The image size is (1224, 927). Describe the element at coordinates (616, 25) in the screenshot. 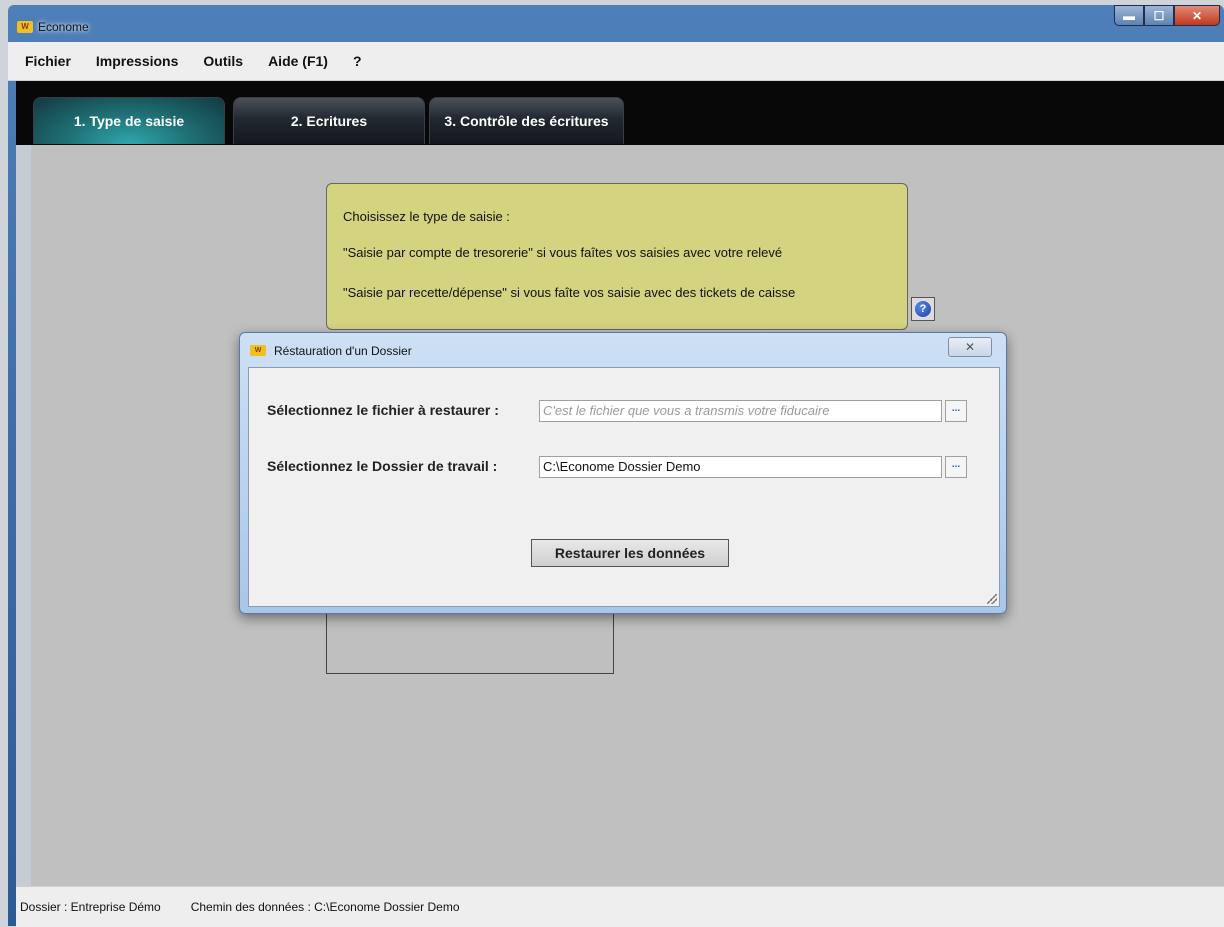

I see `title-bar: W Econome ▬ ☐ ✕` at that location.